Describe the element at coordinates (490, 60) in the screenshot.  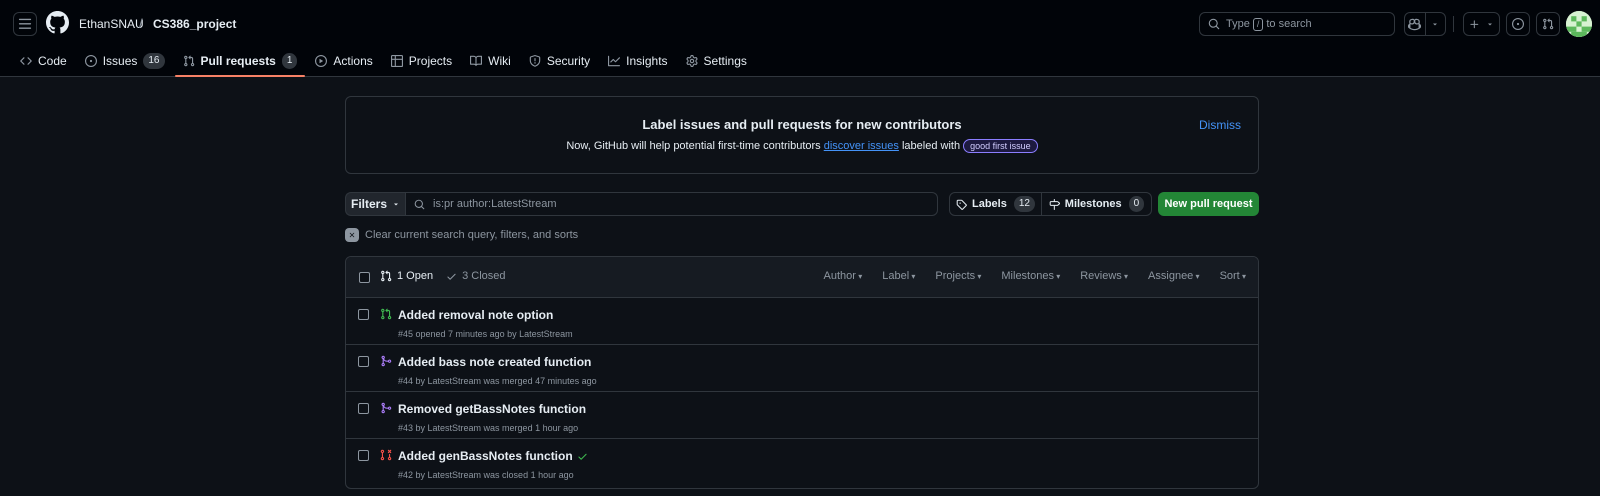
I see `tab-wiki: Wiki` at that location.